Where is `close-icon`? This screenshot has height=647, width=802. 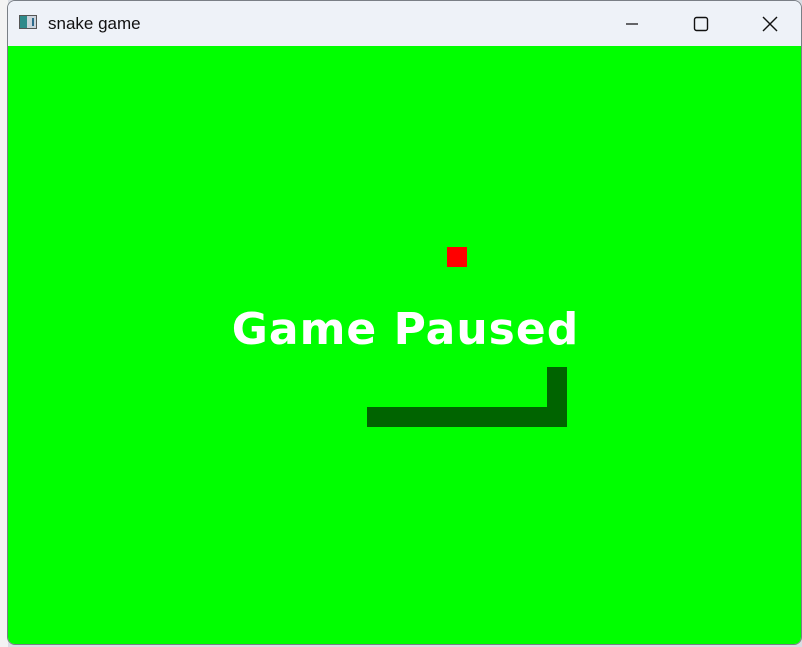
close-icon is located at coordinates (770, 23).